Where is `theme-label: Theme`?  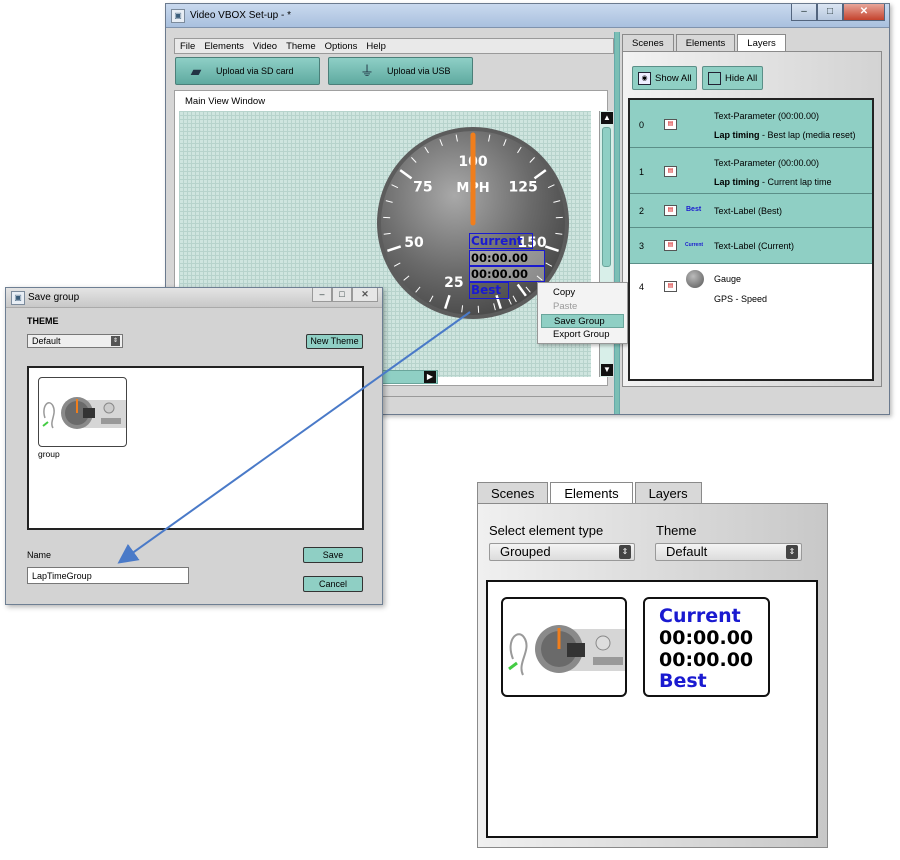 theme-label: Theme is located at coordinates (676, 530).